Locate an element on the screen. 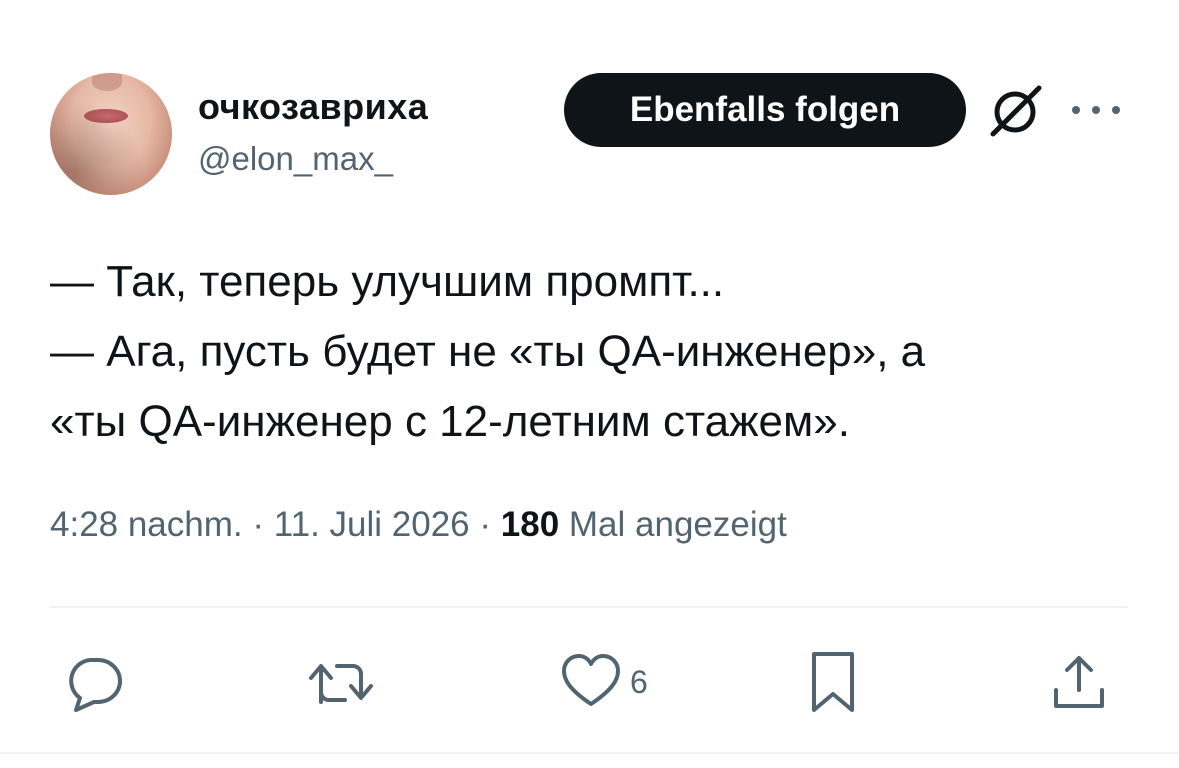 This screenshot has height=768, width=1179. like-count: 6 is located at coordinates (639, 681).